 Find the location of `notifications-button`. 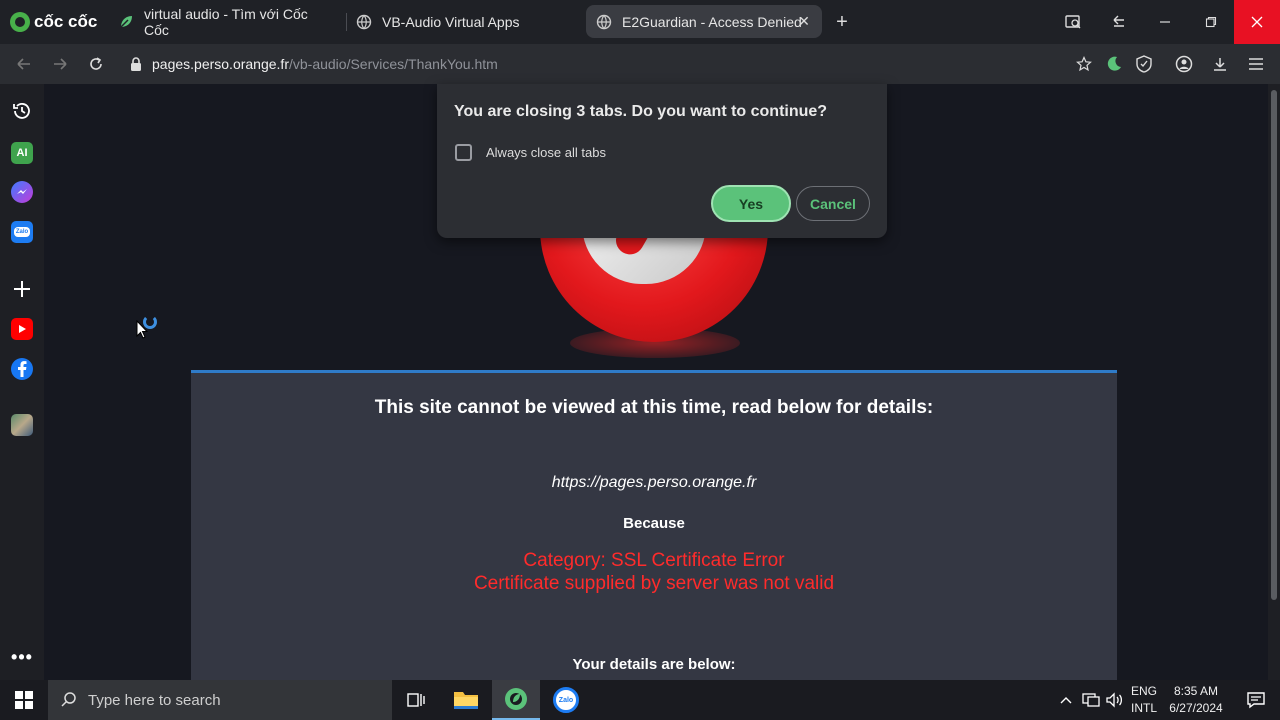

notifications-button is located at coordinates (1256, 700).